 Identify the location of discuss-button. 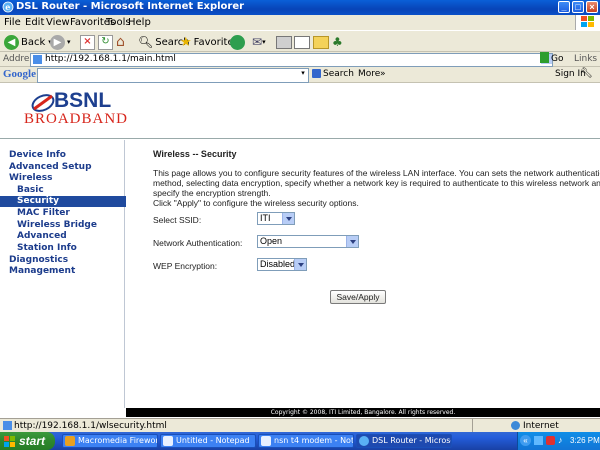
(321, 42).